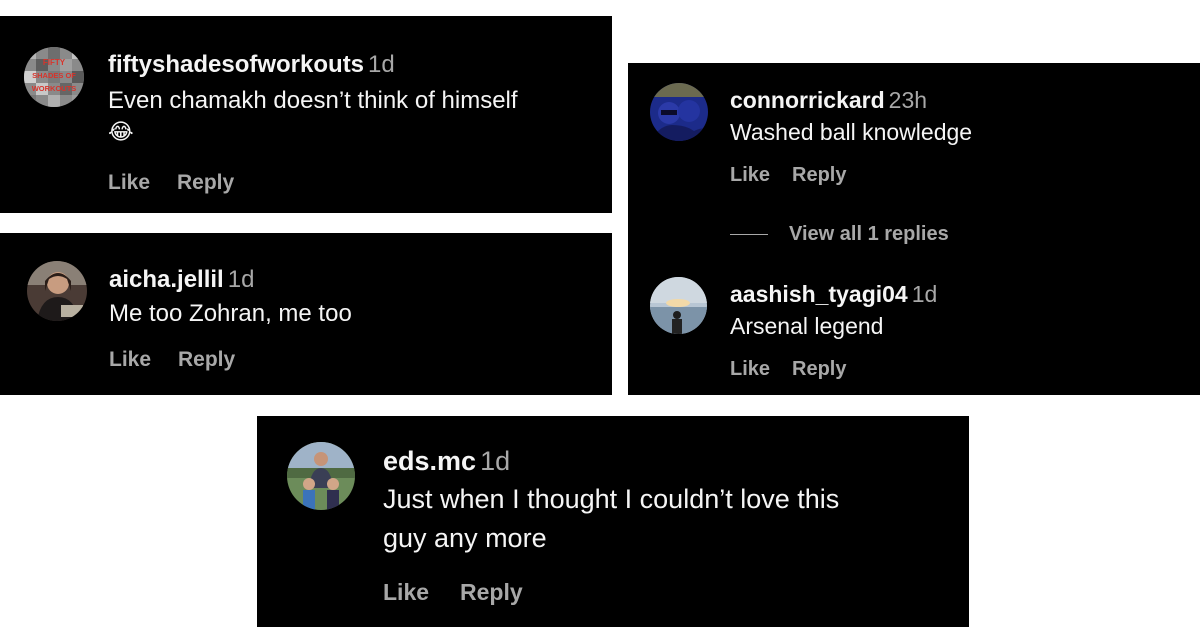  Describe the element at coordinates (429, 461) in the screenshot. I see `username-text: eds.mc` at that location.